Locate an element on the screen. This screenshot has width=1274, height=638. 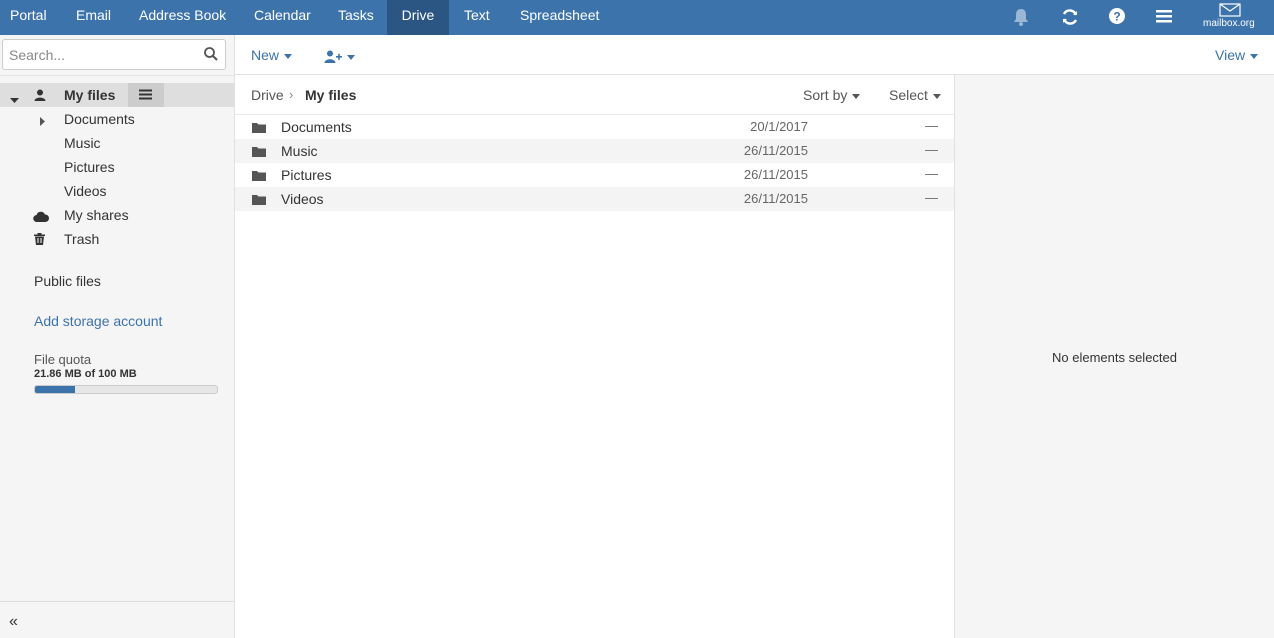
envelope-icon is located at coordinates (1230, 10).